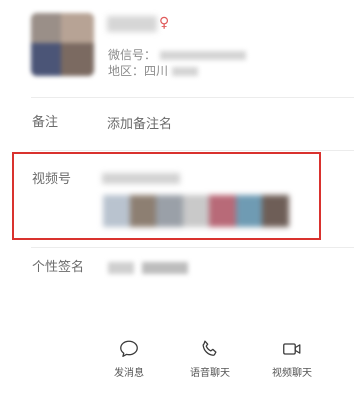  I want to click on region-value: 四川, so click(156, 71).